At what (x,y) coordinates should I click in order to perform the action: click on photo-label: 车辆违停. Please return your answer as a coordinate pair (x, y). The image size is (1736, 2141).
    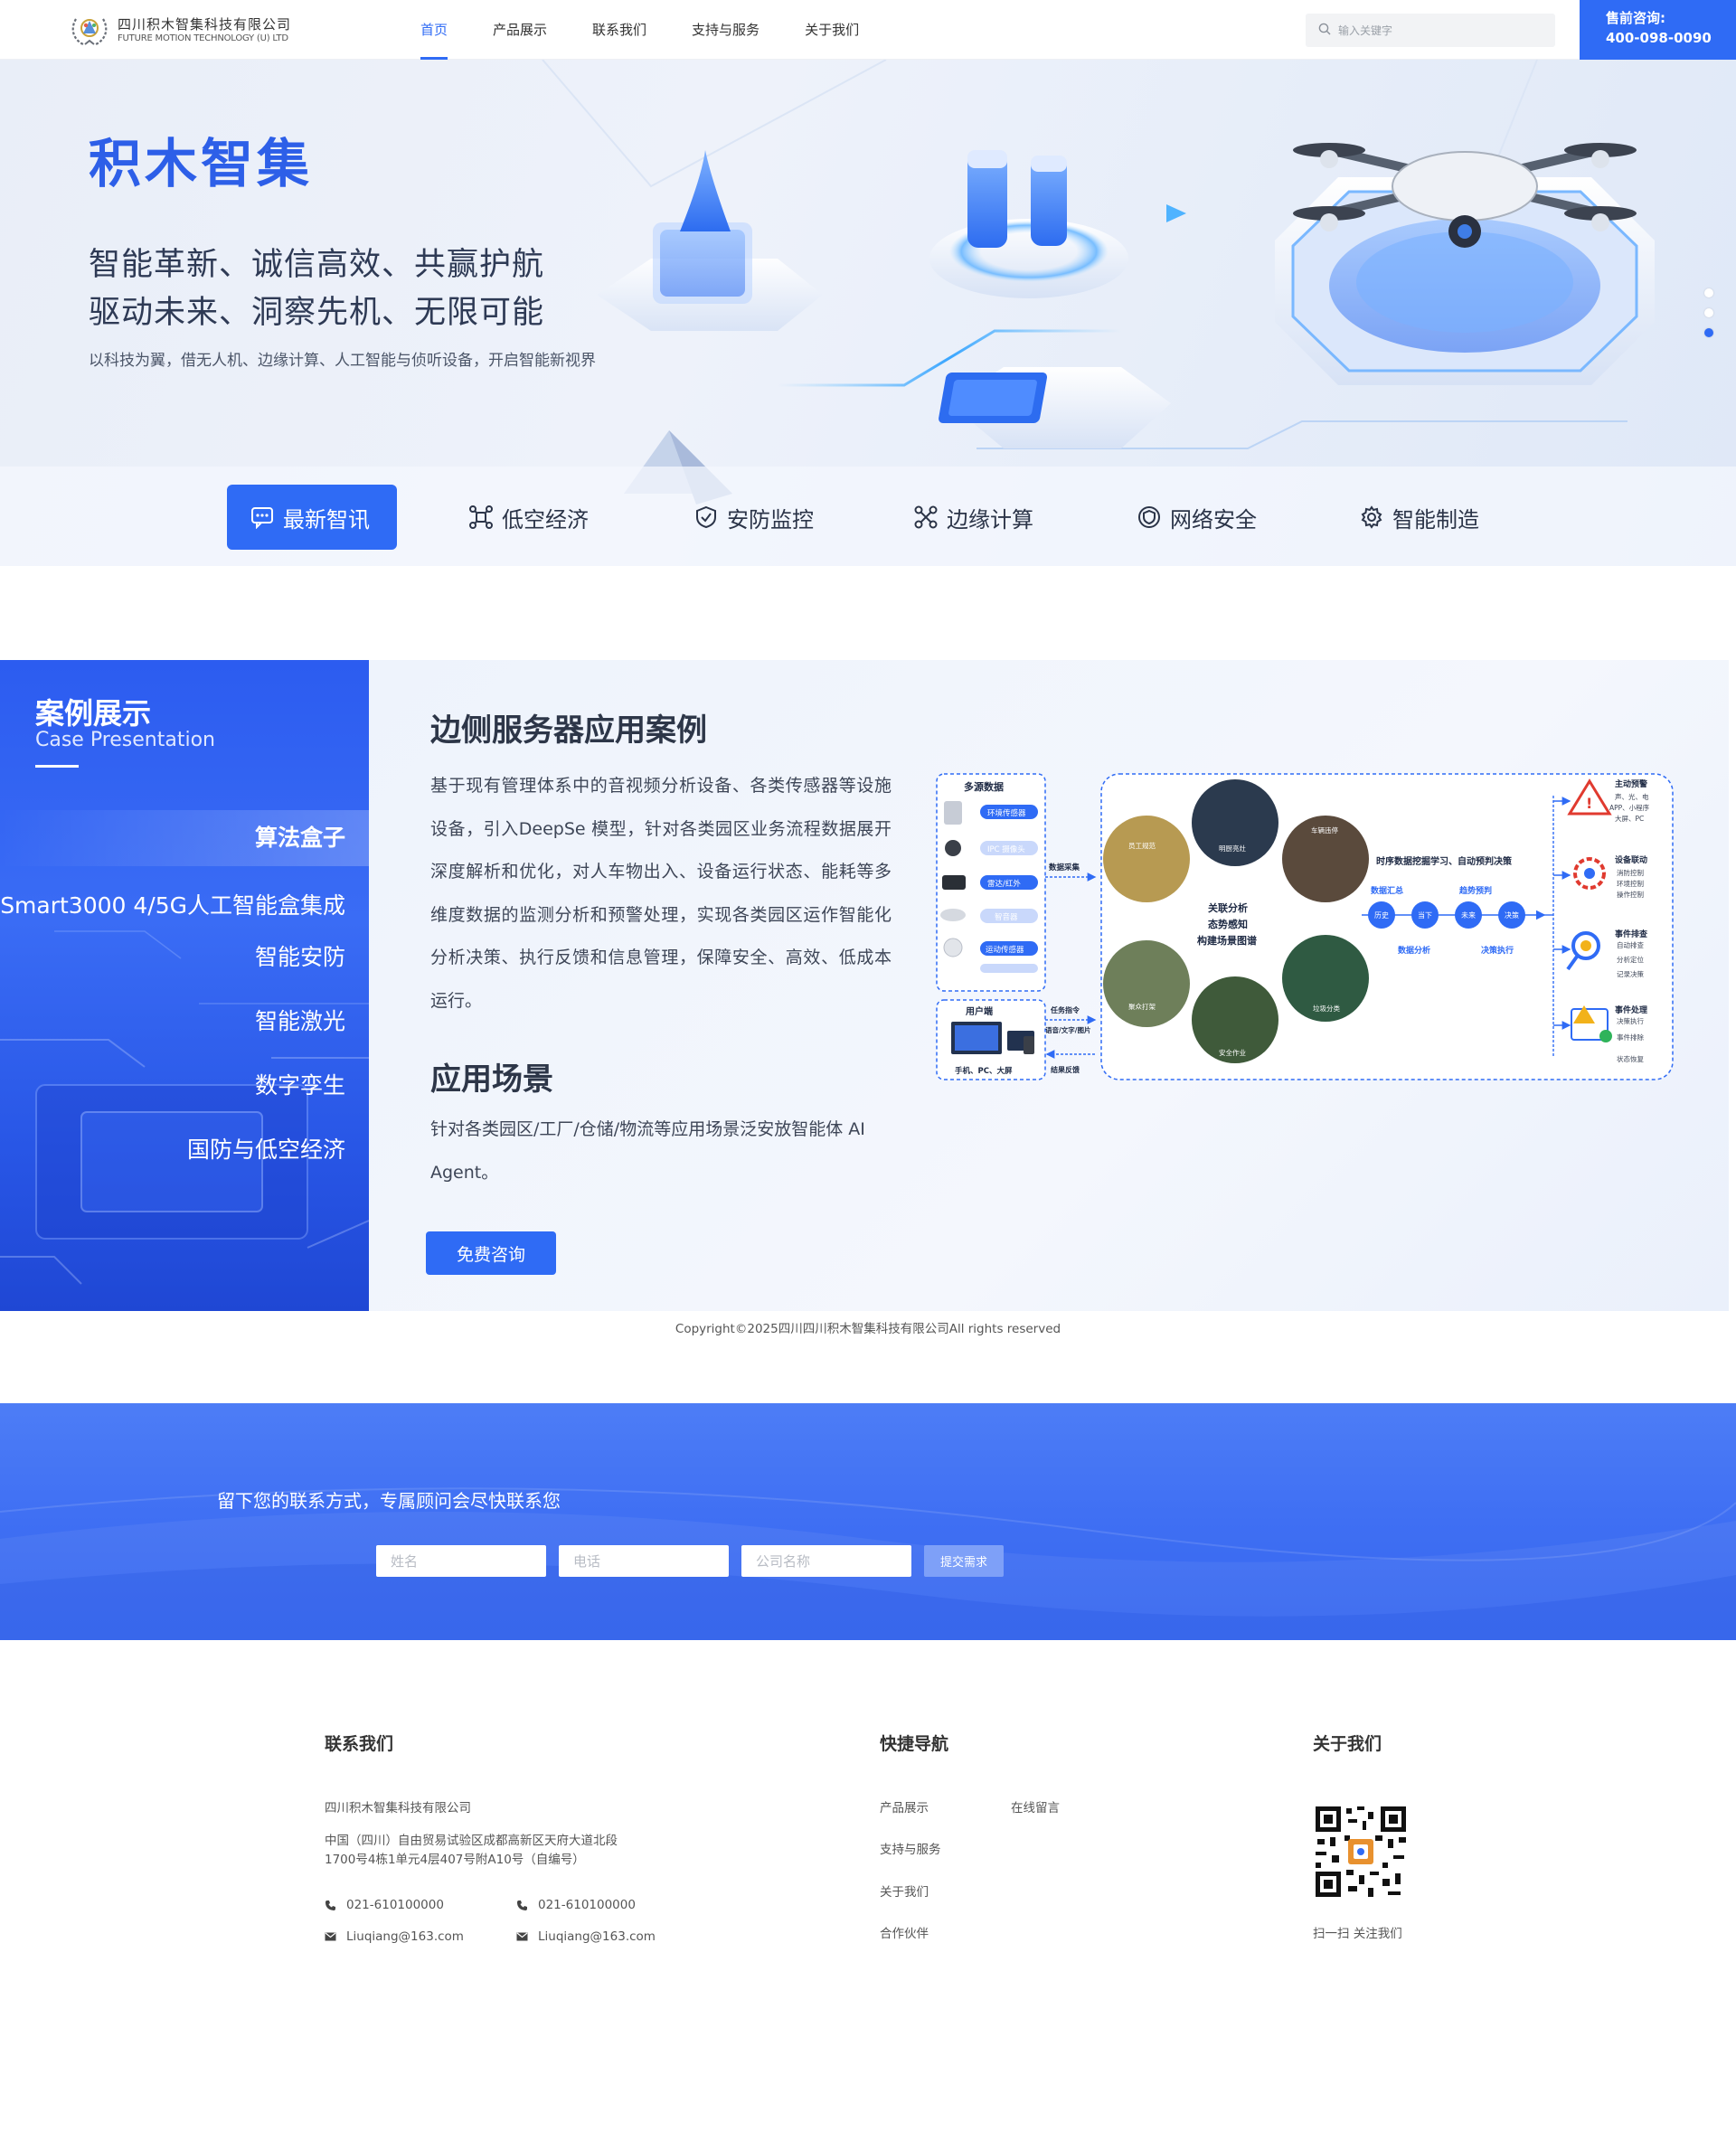
    Looking at the image, I should click on (1325, 830).